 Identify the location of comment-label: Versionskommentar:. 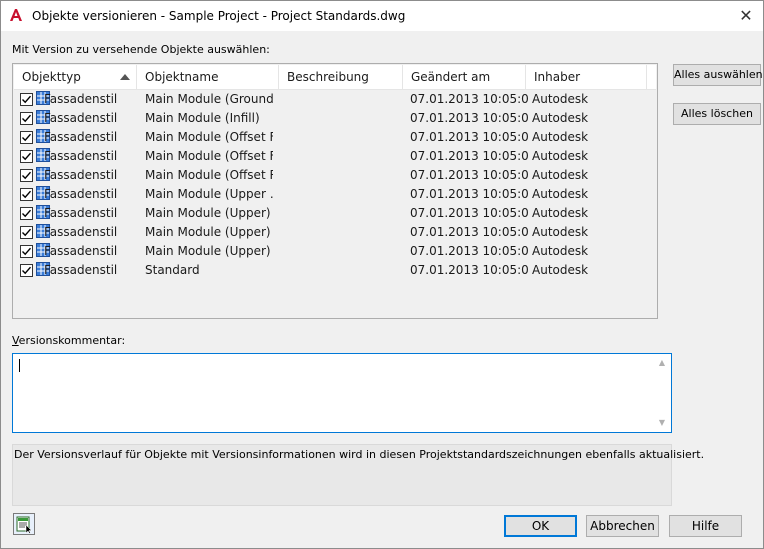
(68, 340).